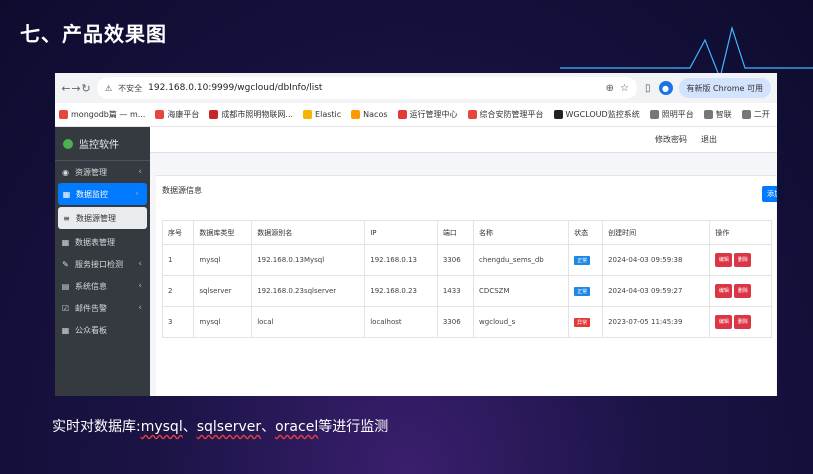 This screenshot has height=474, width=813. What do you see at coordinates (755, 114) in the screenshot?
I see `bookmark-item: 二开` at bounding box center [755, 114].